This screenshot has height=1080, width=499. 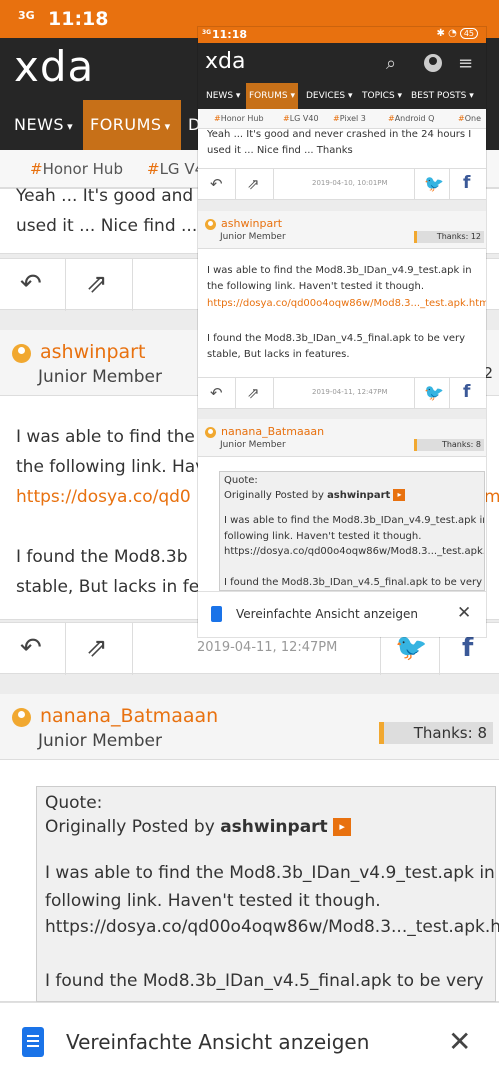 What do you see at coordinates (103, 497) in the screenshot?
I see `download-link: https://dosya.co/qd0` at bounding box center [103, 497].